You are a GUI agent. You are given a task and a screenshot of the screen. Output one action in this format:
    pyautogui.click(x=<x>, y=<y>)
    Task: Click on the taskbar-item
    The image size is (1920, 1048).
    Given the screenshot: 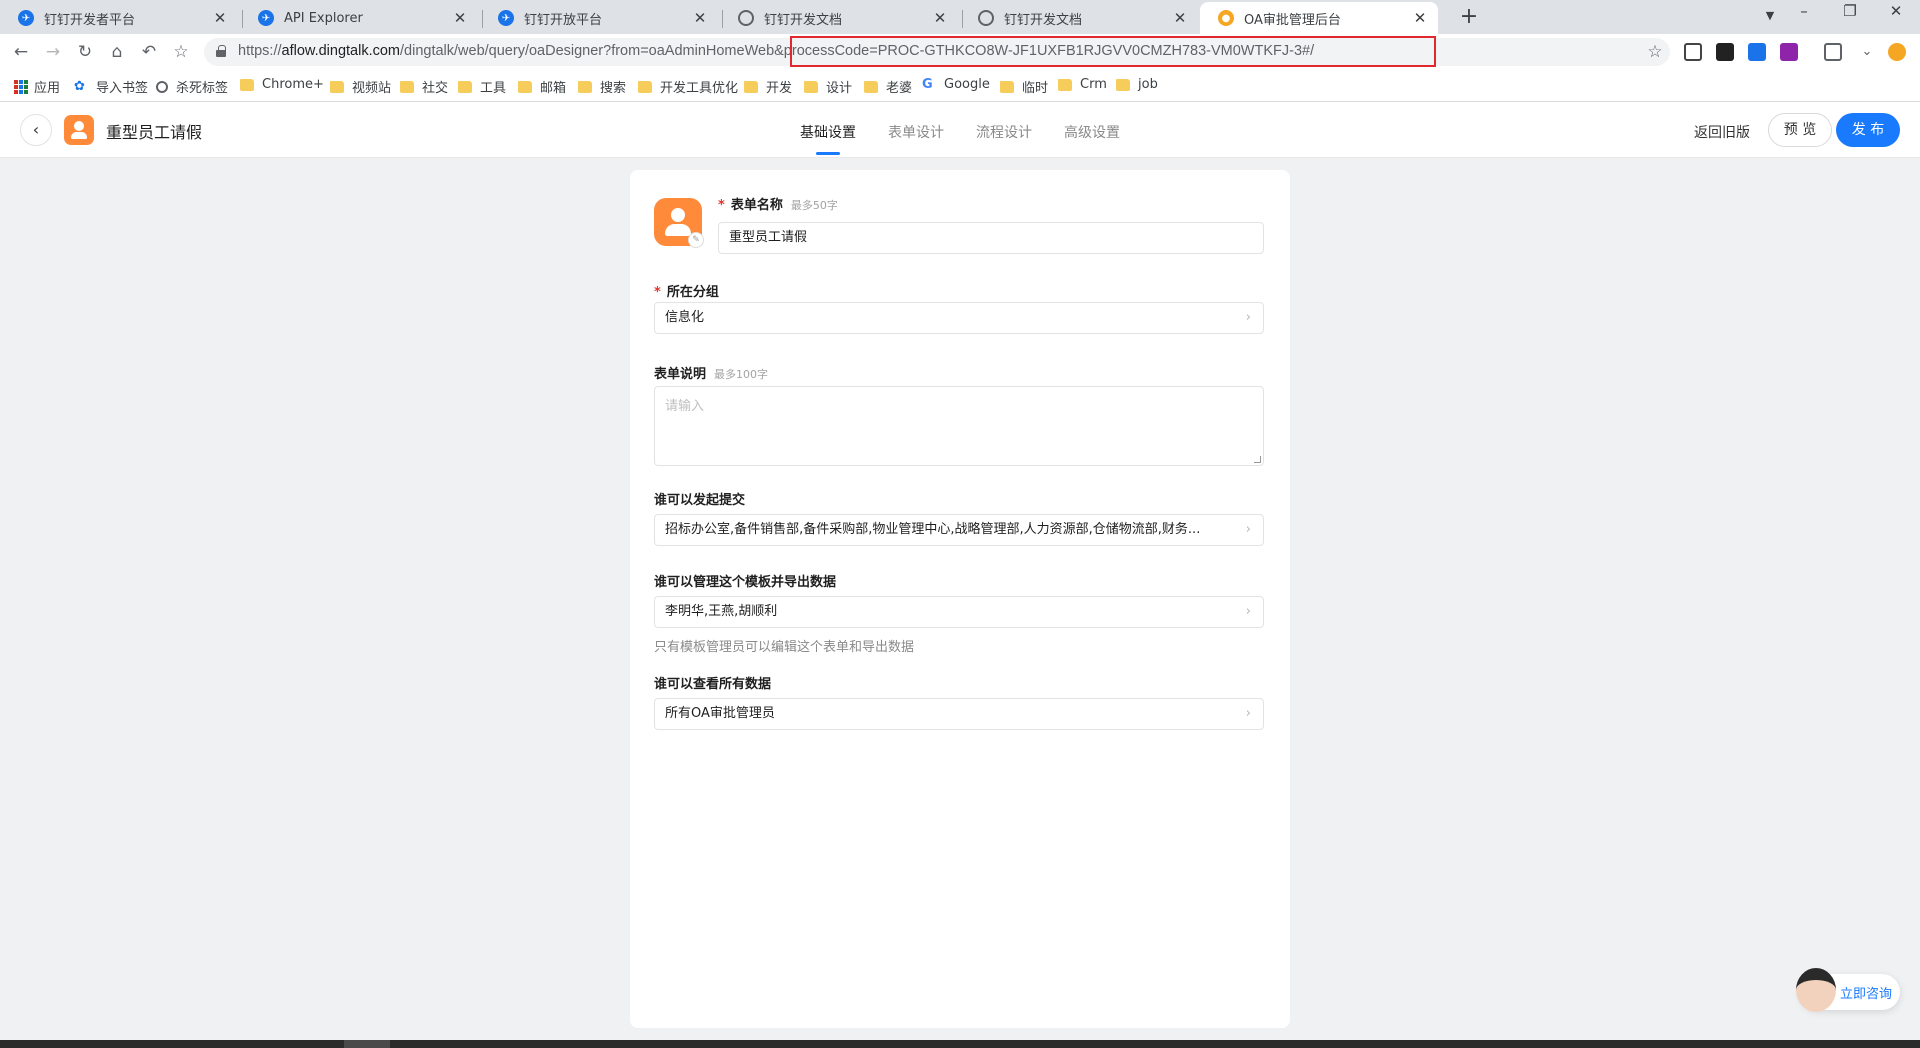 What is the action you would take?
    pyautogui.click(x=367, y=1044)
    